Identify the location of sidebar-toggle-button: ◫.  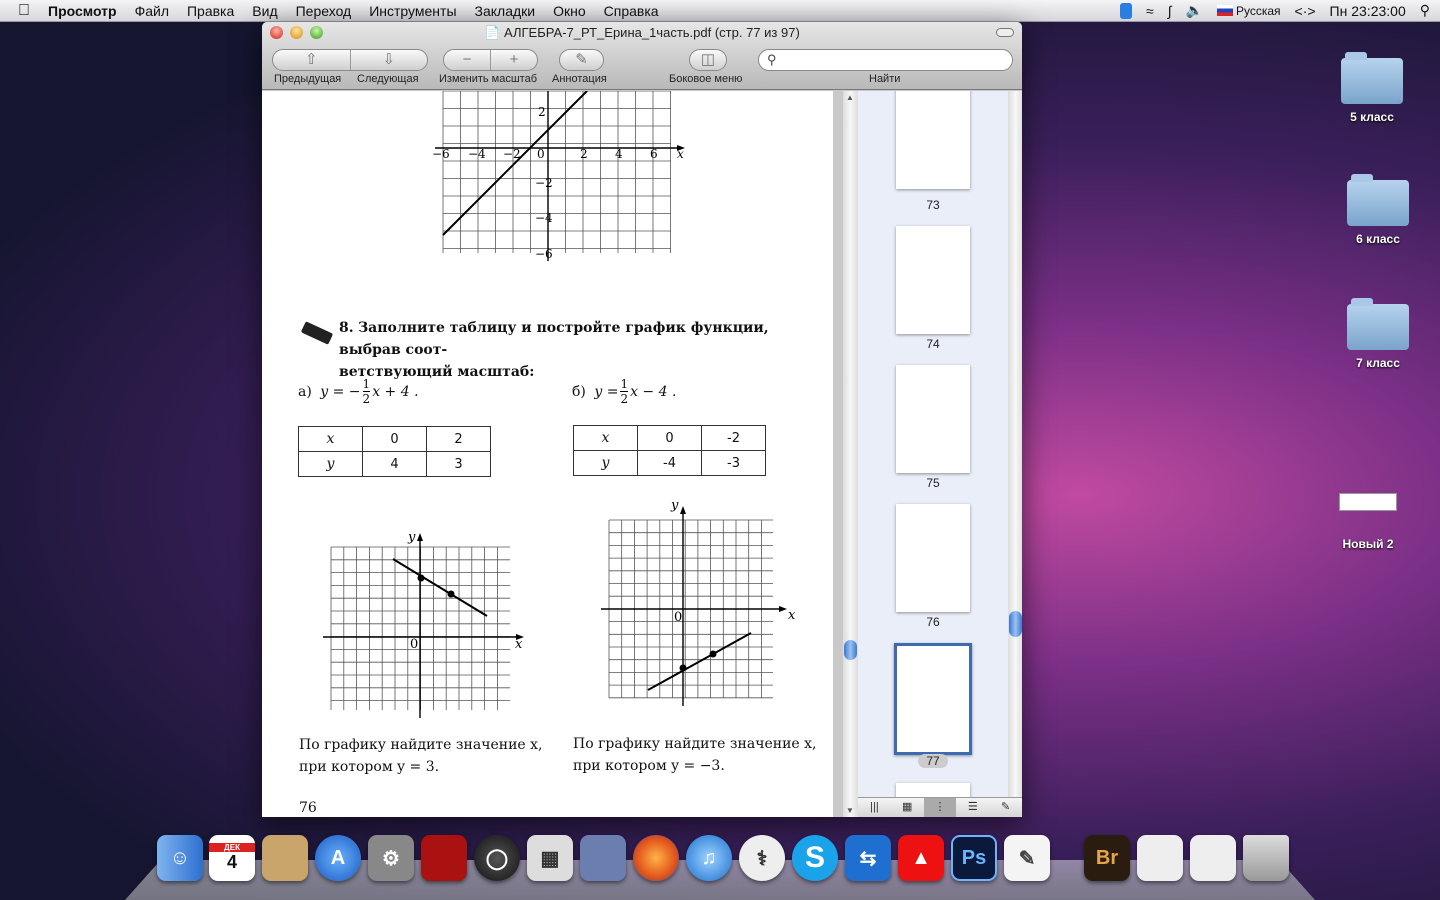
(708, 60).